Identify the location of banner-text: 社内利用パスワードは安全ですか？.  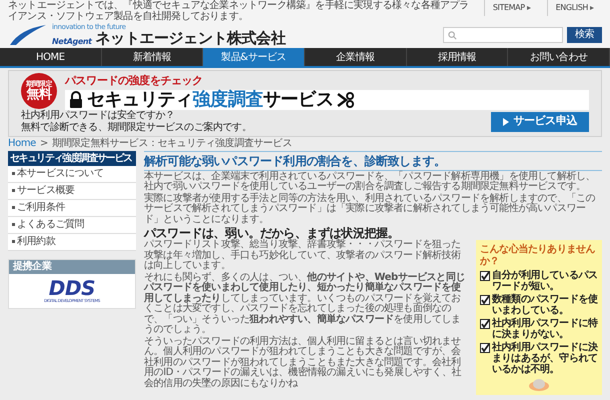
(98, 116).